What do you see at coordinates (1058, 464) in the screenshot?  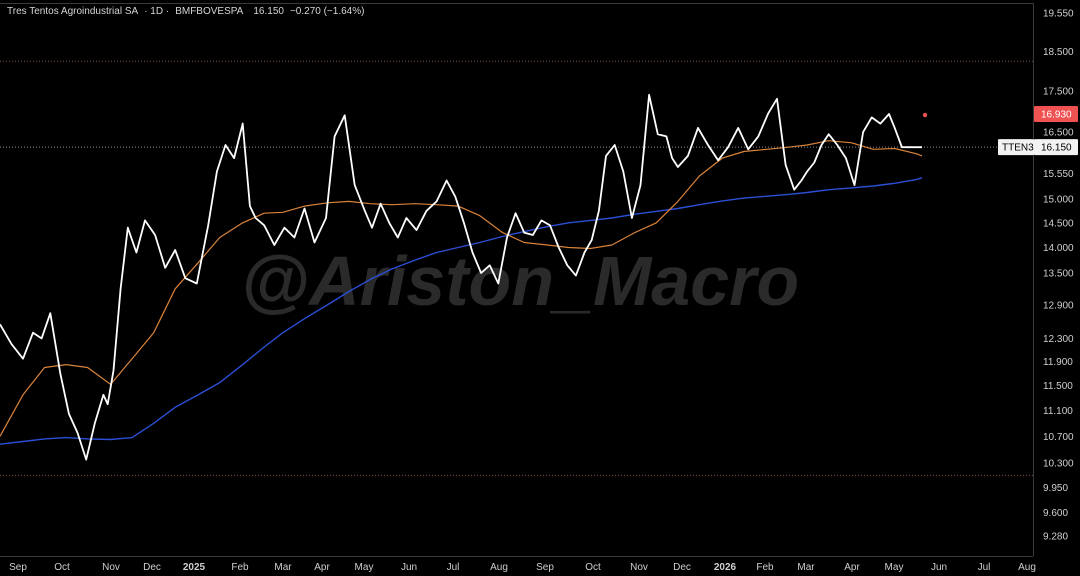 I see `price-tick-label: 10.300` at bounding box center [1058, 464].